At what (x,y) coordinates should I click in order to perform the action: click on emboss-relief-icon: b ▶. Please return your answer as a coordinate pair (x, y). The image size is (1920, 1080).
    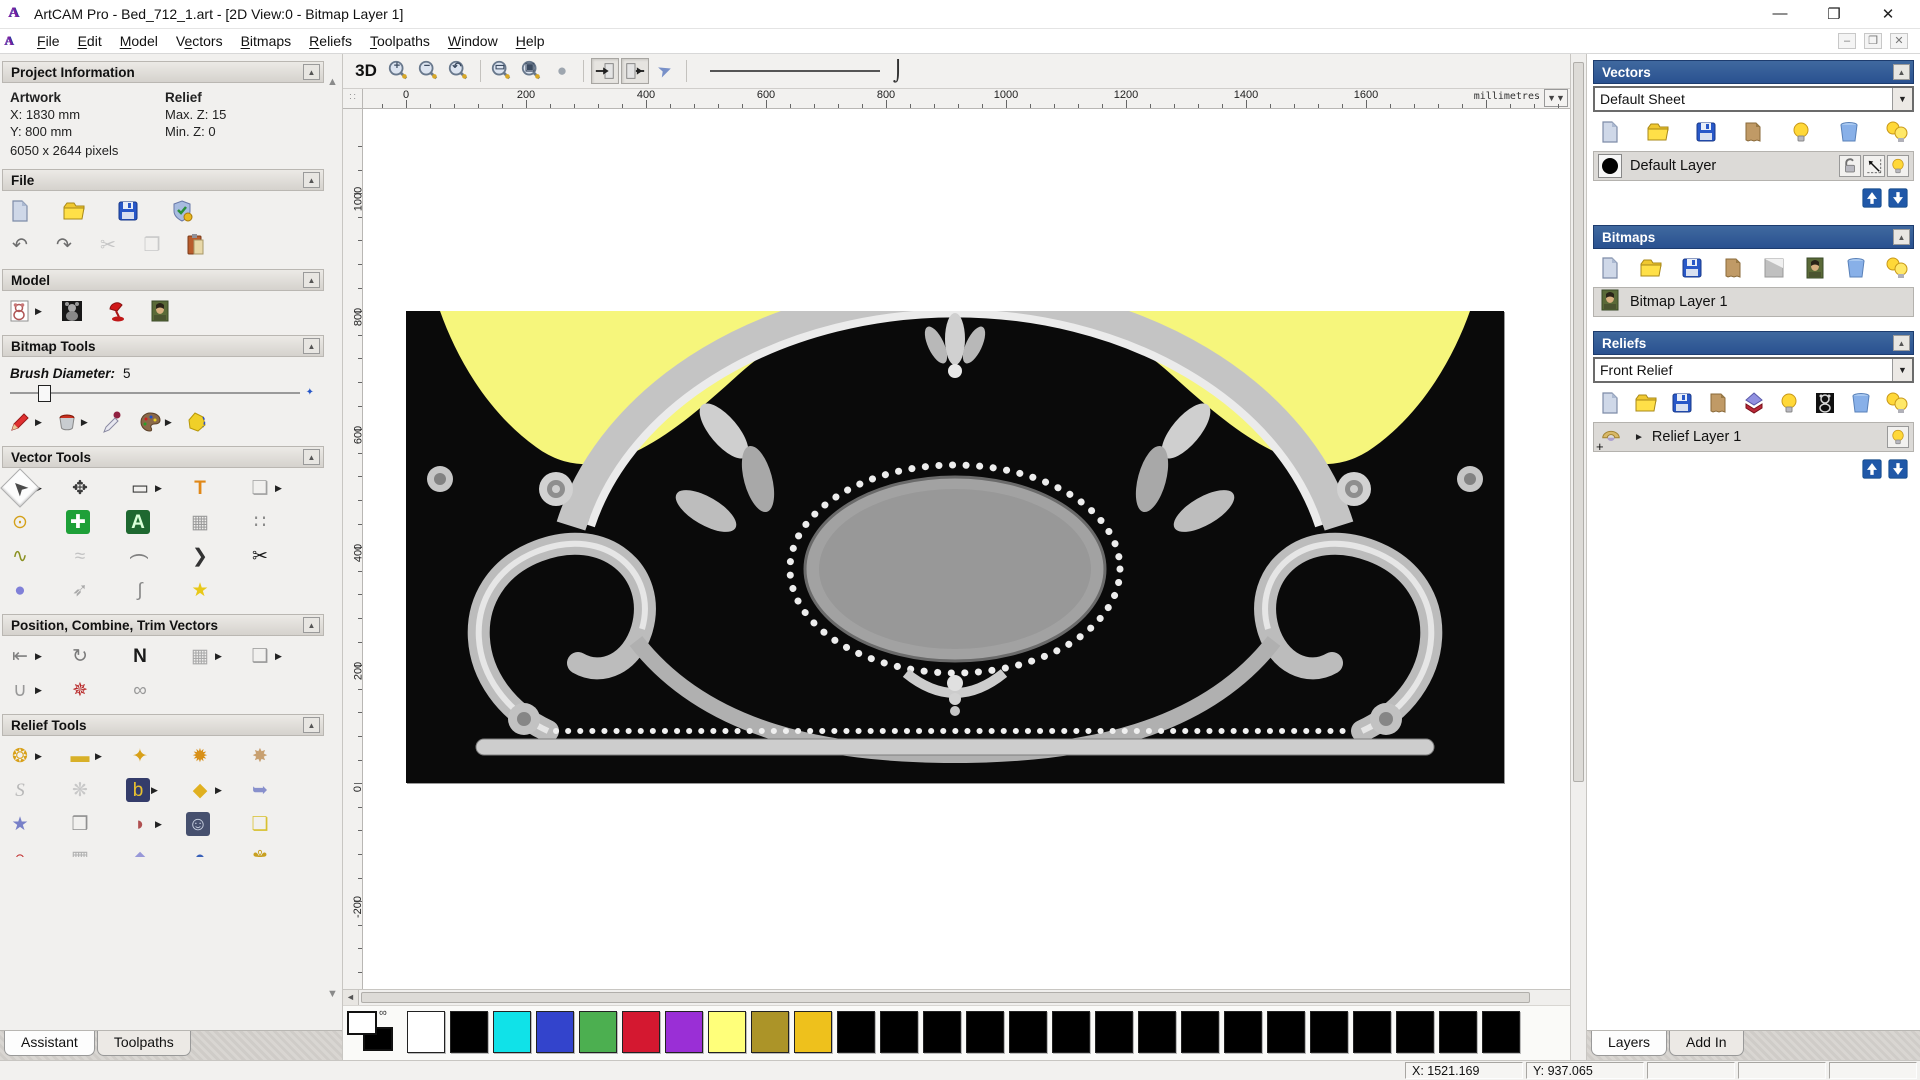
    Looking at the image, I should click on (156, 790).